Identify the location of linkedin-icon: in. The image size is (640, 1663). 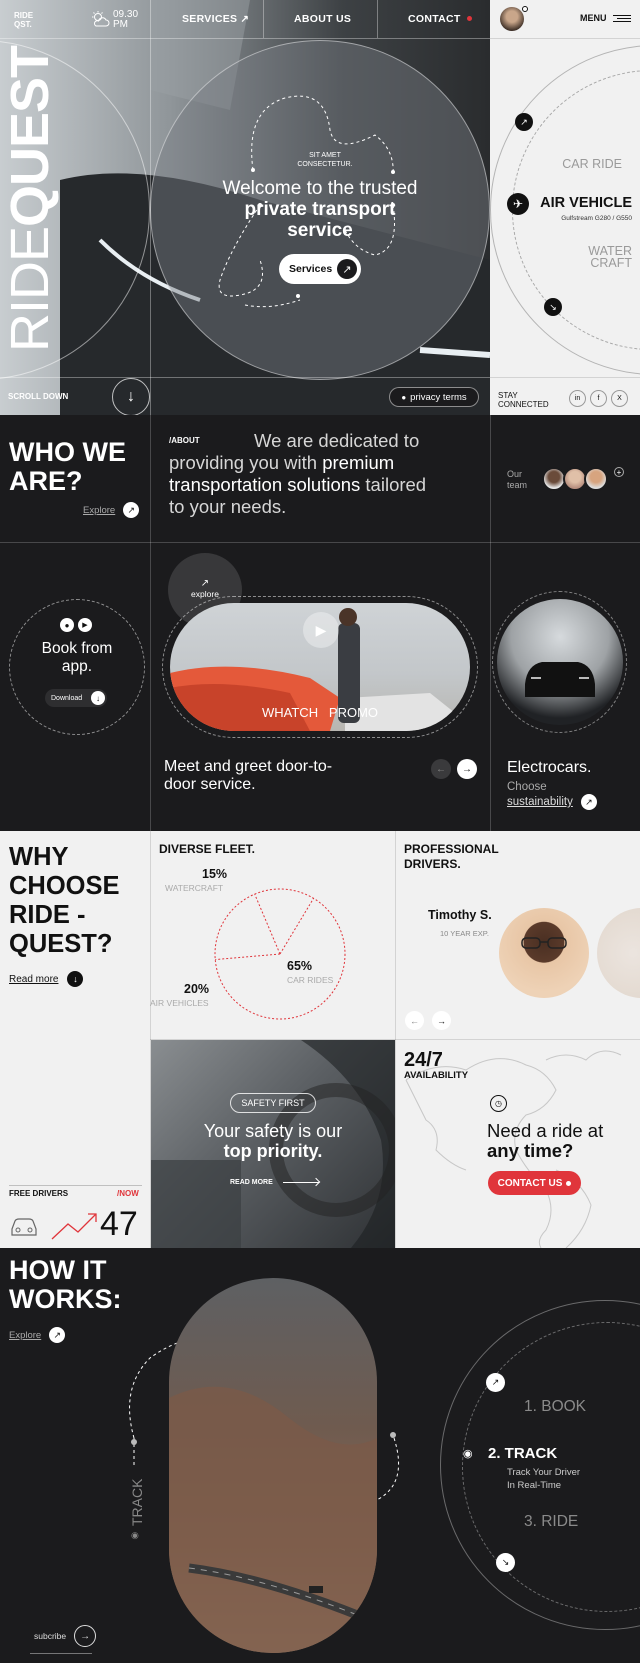
(577, 398).